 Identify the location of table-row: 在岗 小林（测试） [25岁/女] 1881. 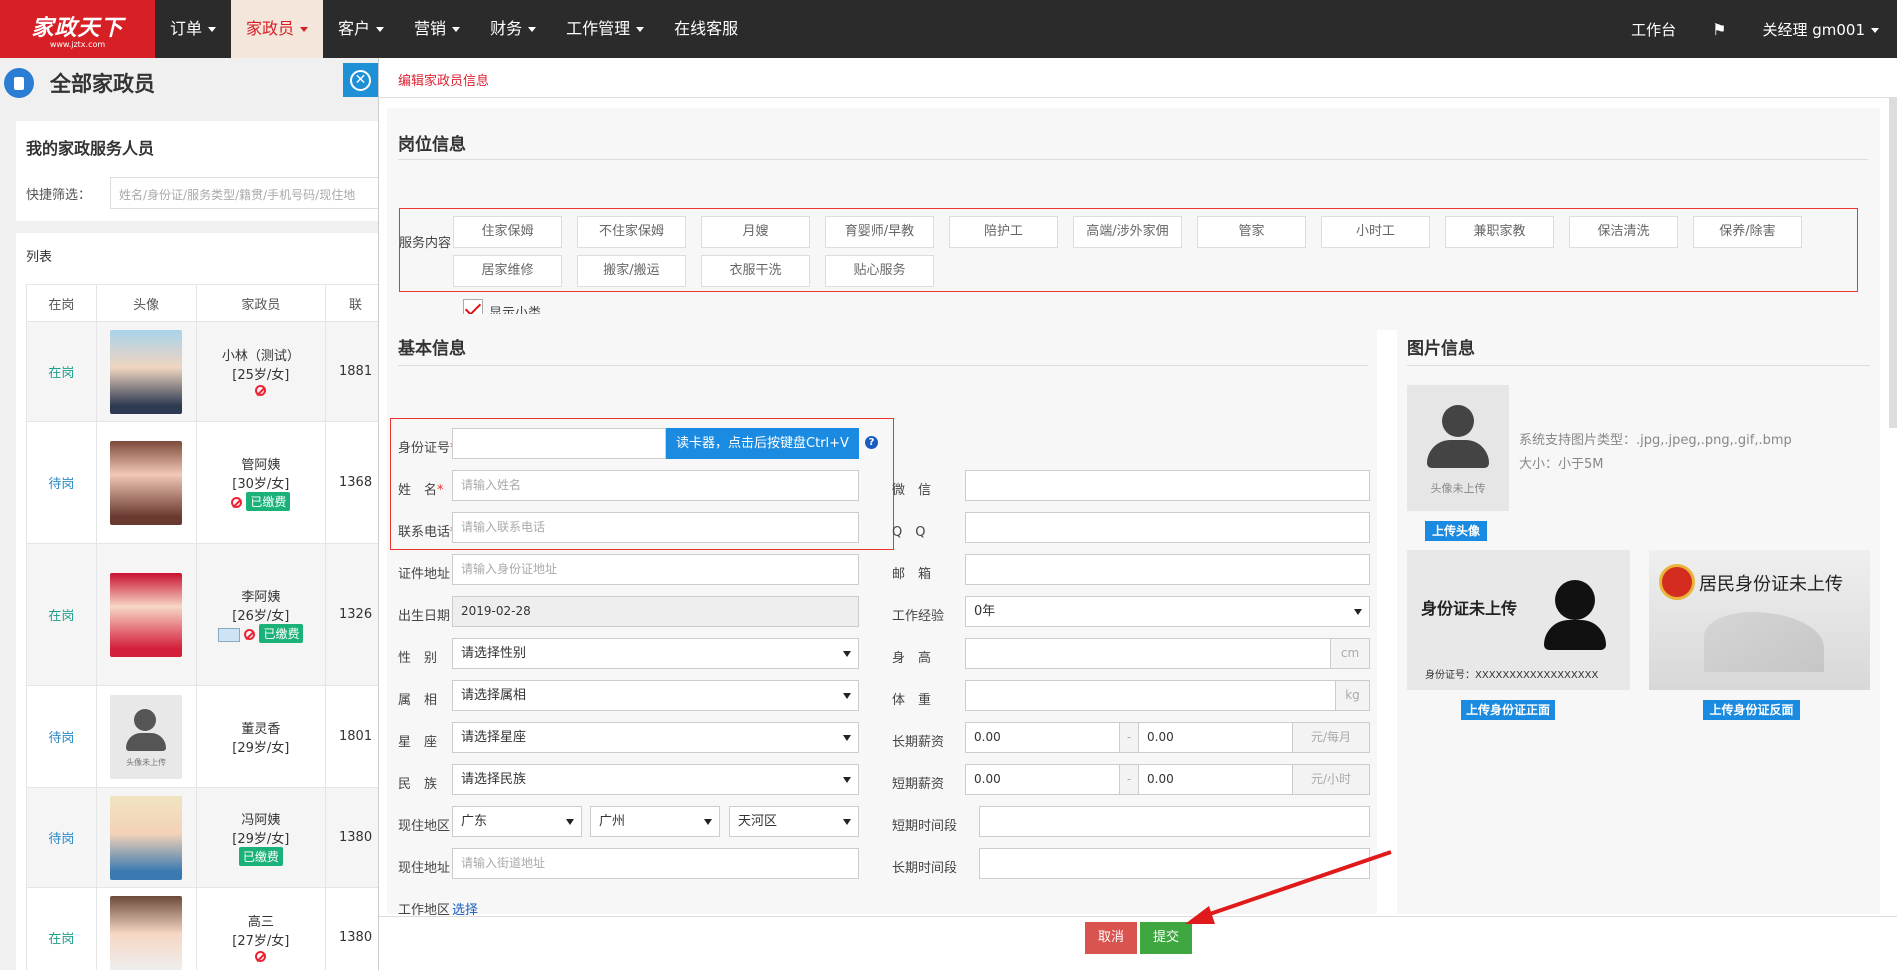
(202, 371).